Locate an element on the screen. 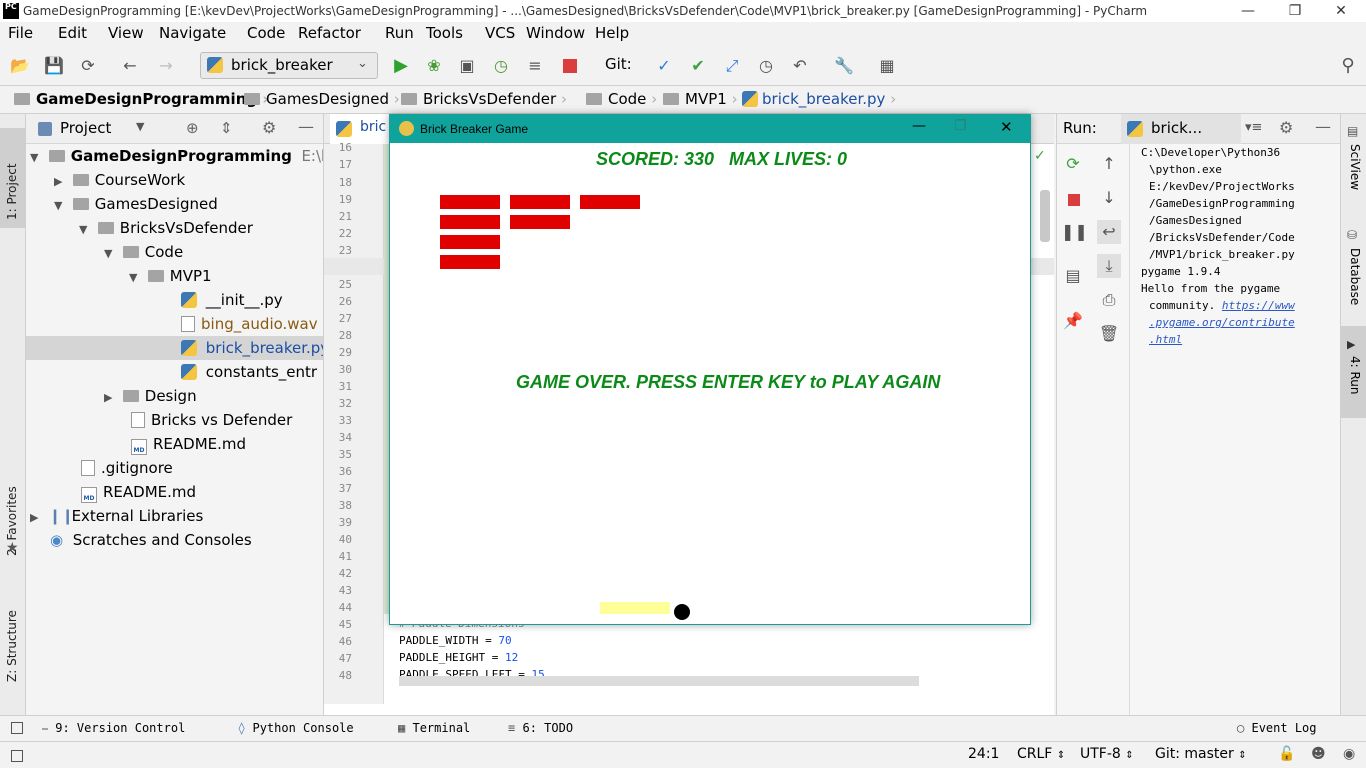  pygame-contribute-link: .pygame.org/contribute is located at coordinates (1222, 322).